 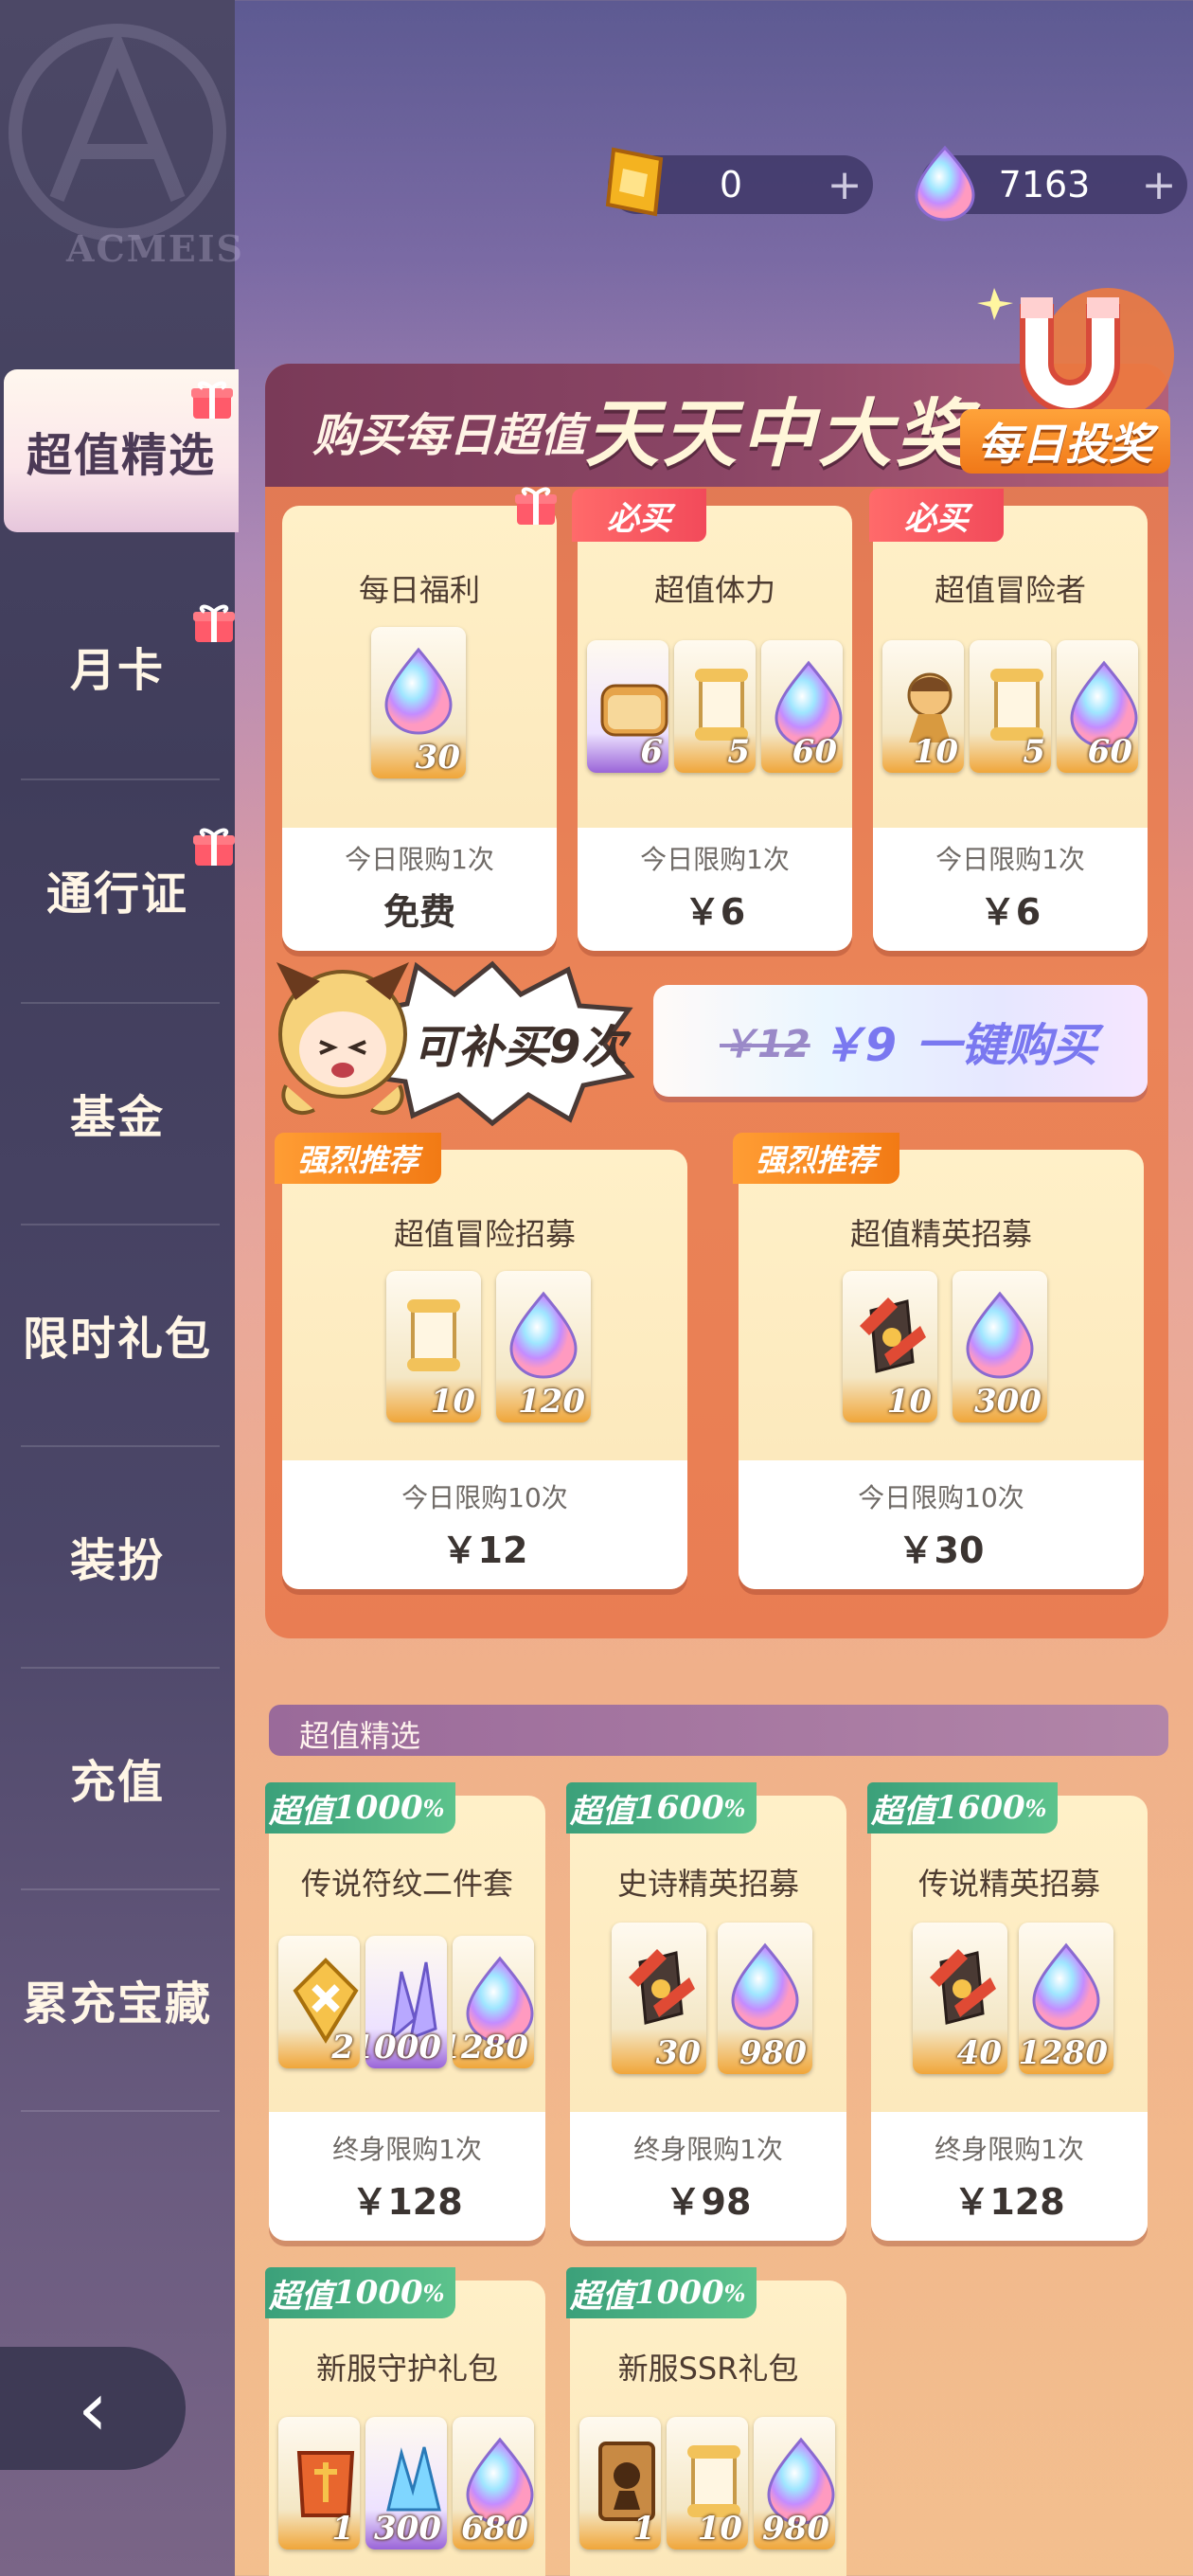 What do you see at coordinates (117, 1782) in the screenshot?
I see `nav-label: 充值` at bounding box center [117, 1782].